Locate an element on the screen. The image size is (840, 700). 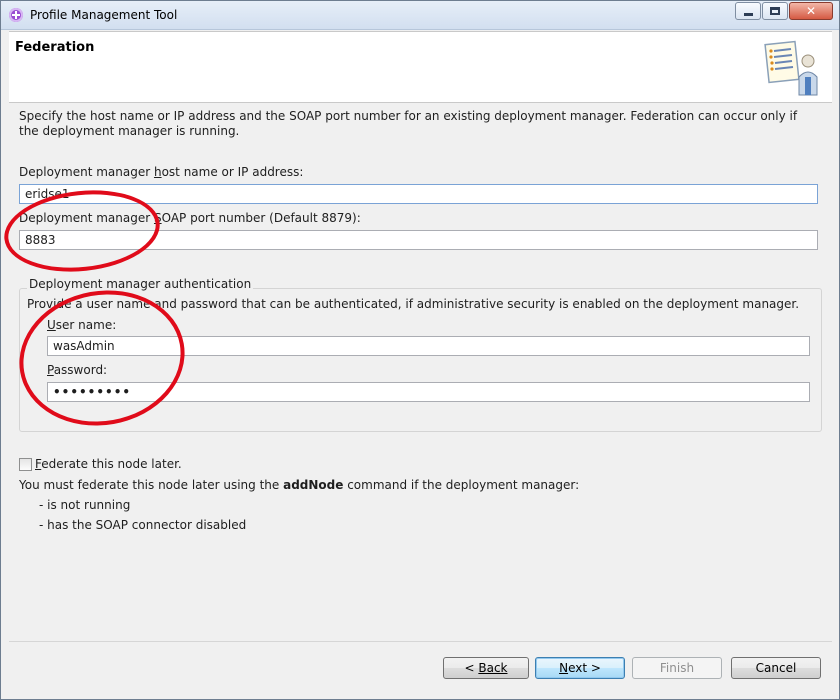
profile-tool-icon is located at coordinates (16, 15).